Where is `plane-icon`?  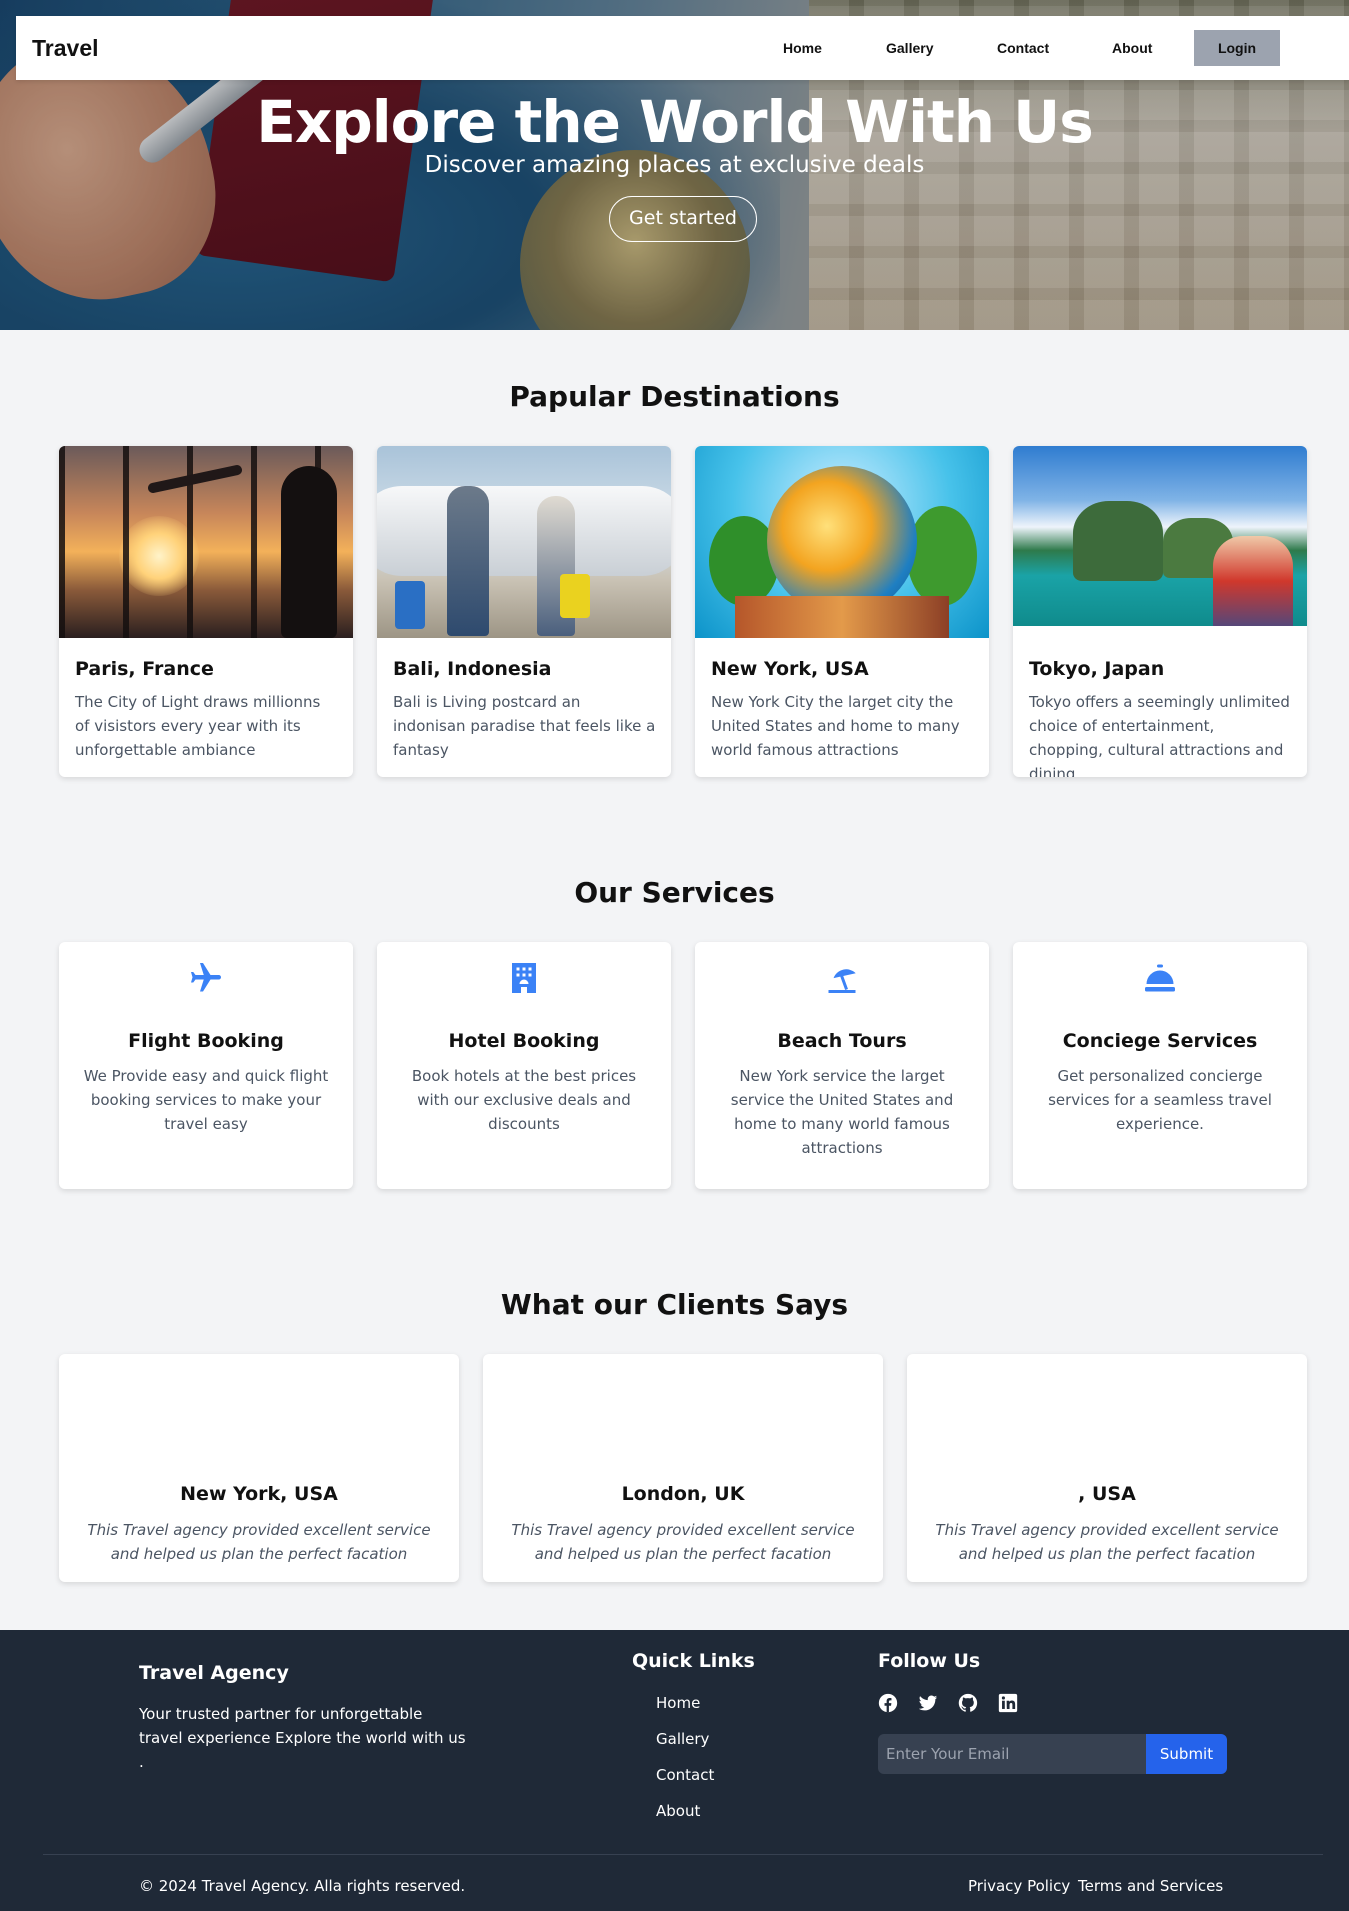
plane-icon is located at coordinates (206, 978).